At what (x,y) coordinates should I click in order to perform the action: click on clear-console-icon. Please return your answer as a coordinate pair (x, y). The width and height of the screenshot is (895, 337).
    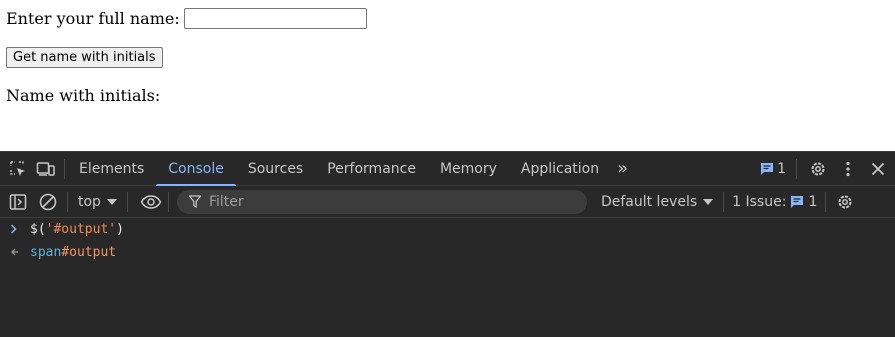
    Looking at the image, I should click on (48, 202).